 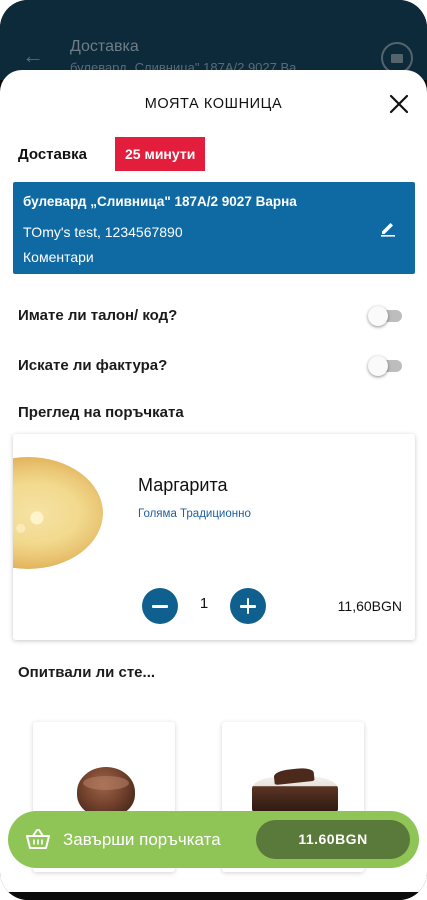 I want to click on voucher-label: Имате ли талон/ код?, so click(x=98, y=315).